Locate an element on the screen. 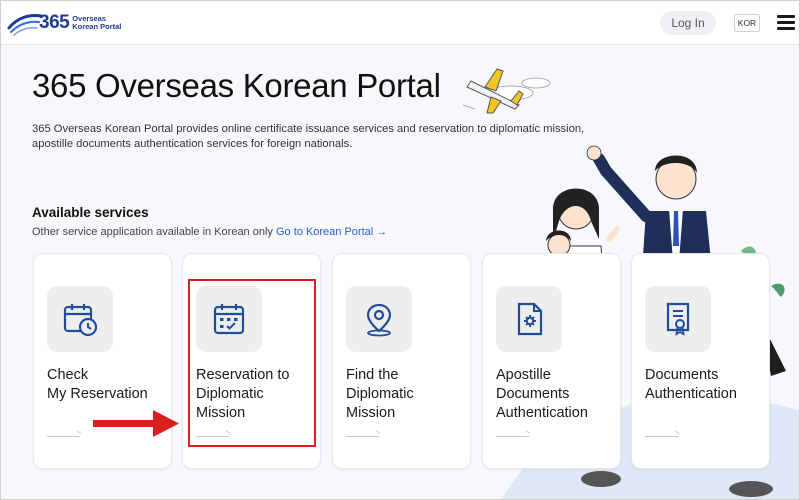  logo-wordmark: Overseas Korean Portal is located at coordinates (96, 23).